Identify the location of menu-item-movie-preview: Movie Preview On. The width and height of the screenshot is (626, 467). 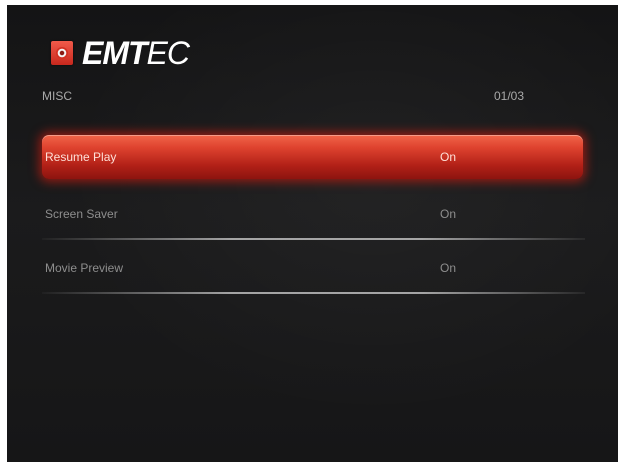
(312, 268).